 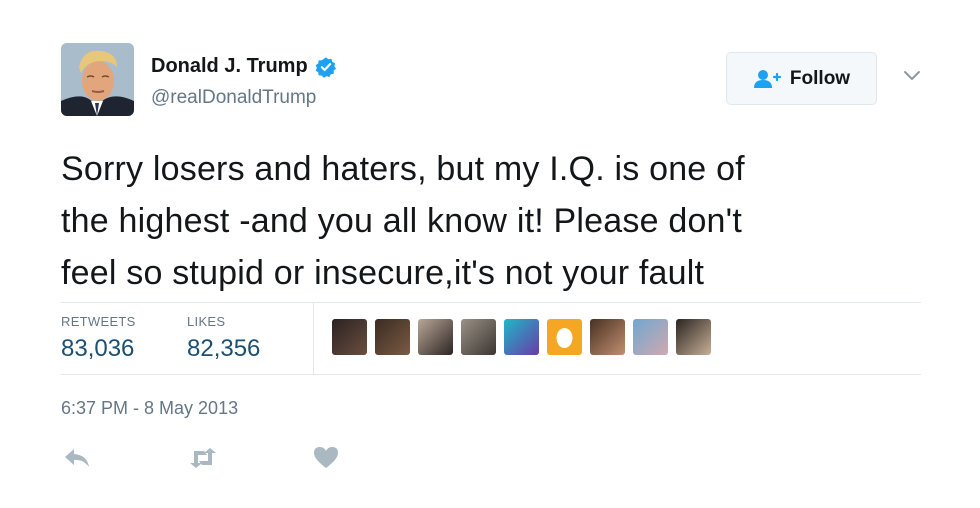 I want to click on retweets-stat: RETWEETS 83,036, so click(x=98, y=338).